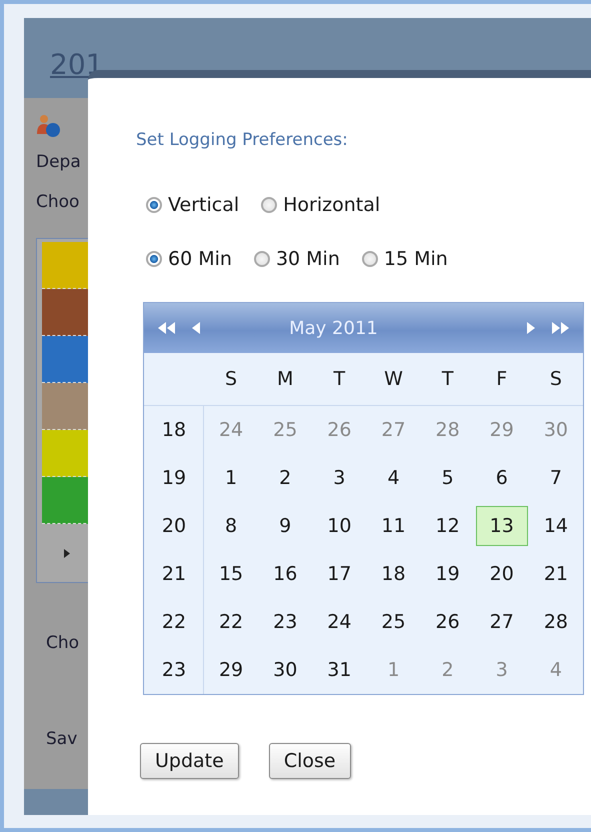 This screenshot has height=832, width=591. Describe the element at coordinates (339, 526) in the screenshot. I see `day-cell: 10` at that location.